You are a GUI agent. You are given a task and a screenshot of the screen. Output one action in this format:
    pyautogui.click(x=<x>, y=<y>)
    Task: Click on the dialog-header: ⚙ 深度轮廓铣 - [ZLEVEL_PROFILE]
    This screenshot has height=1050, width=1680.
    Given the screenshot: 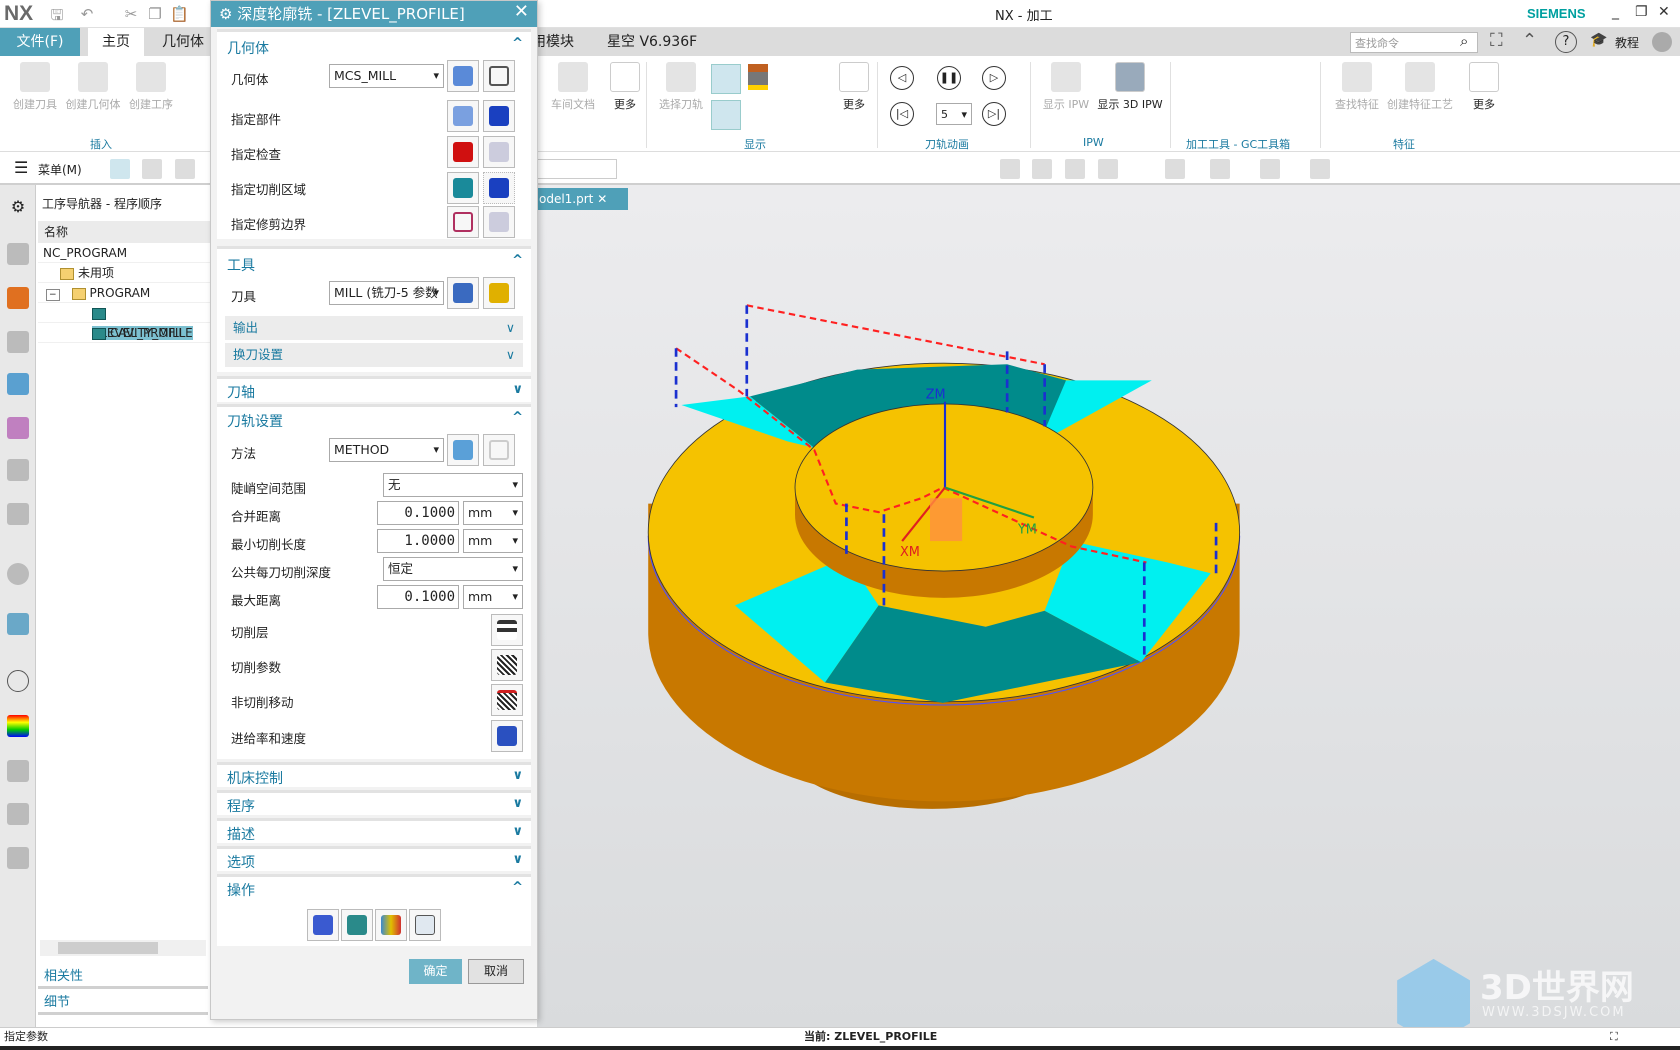 What is the action you would take?
    pyautogui.click(x=374, y=14)
    